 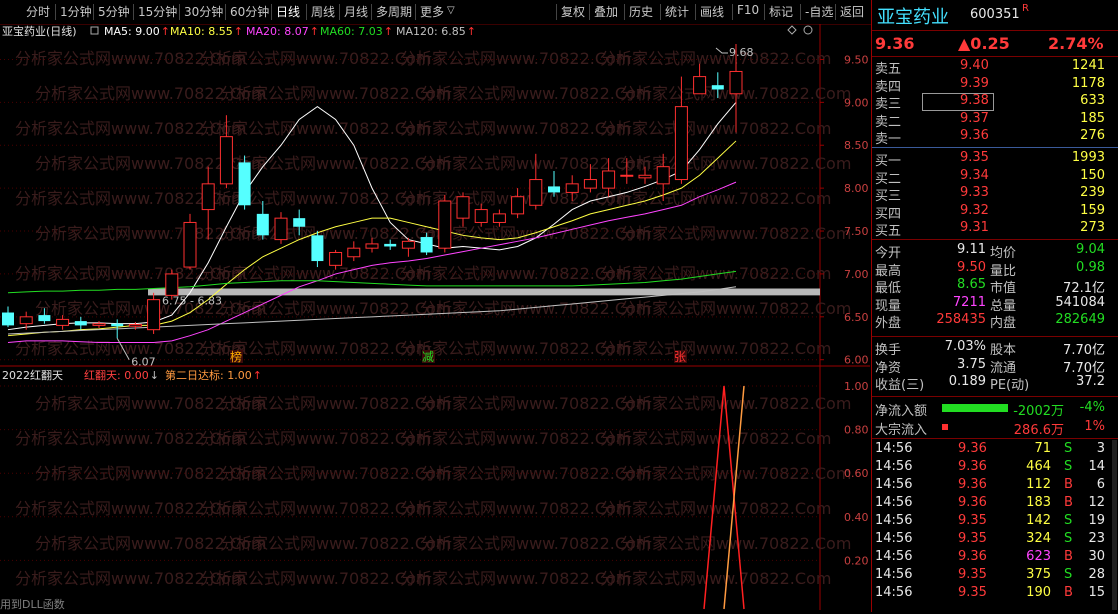 What do you see at coordinates (1088, 83) in the screenshot?
I see `ask-vol-1: 1178` at bounding box center [1088, 83].